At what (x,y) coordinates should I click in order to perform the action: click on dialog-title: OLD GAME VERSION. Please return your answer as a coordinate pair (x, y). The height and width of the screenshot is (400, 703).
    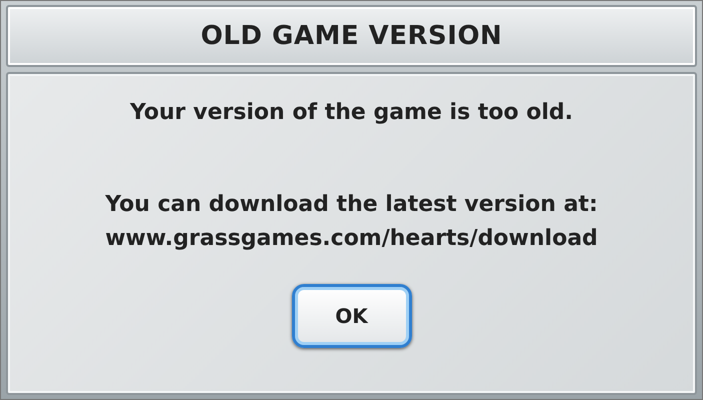
    Looking at the image, I should click on (351, 36).